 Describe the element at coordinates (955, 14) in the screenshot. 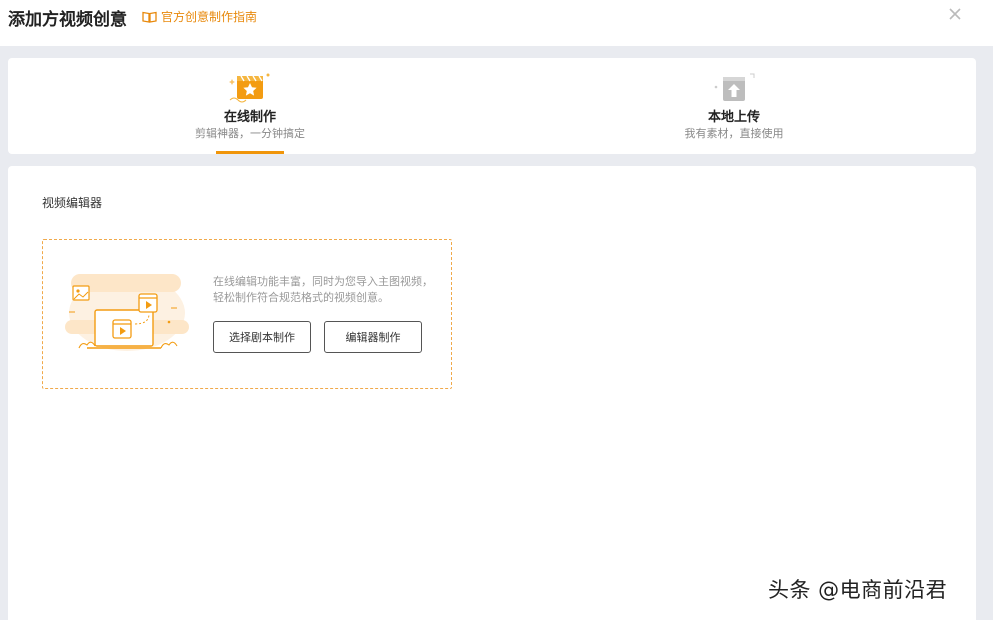

I see `close-icon` at that location.